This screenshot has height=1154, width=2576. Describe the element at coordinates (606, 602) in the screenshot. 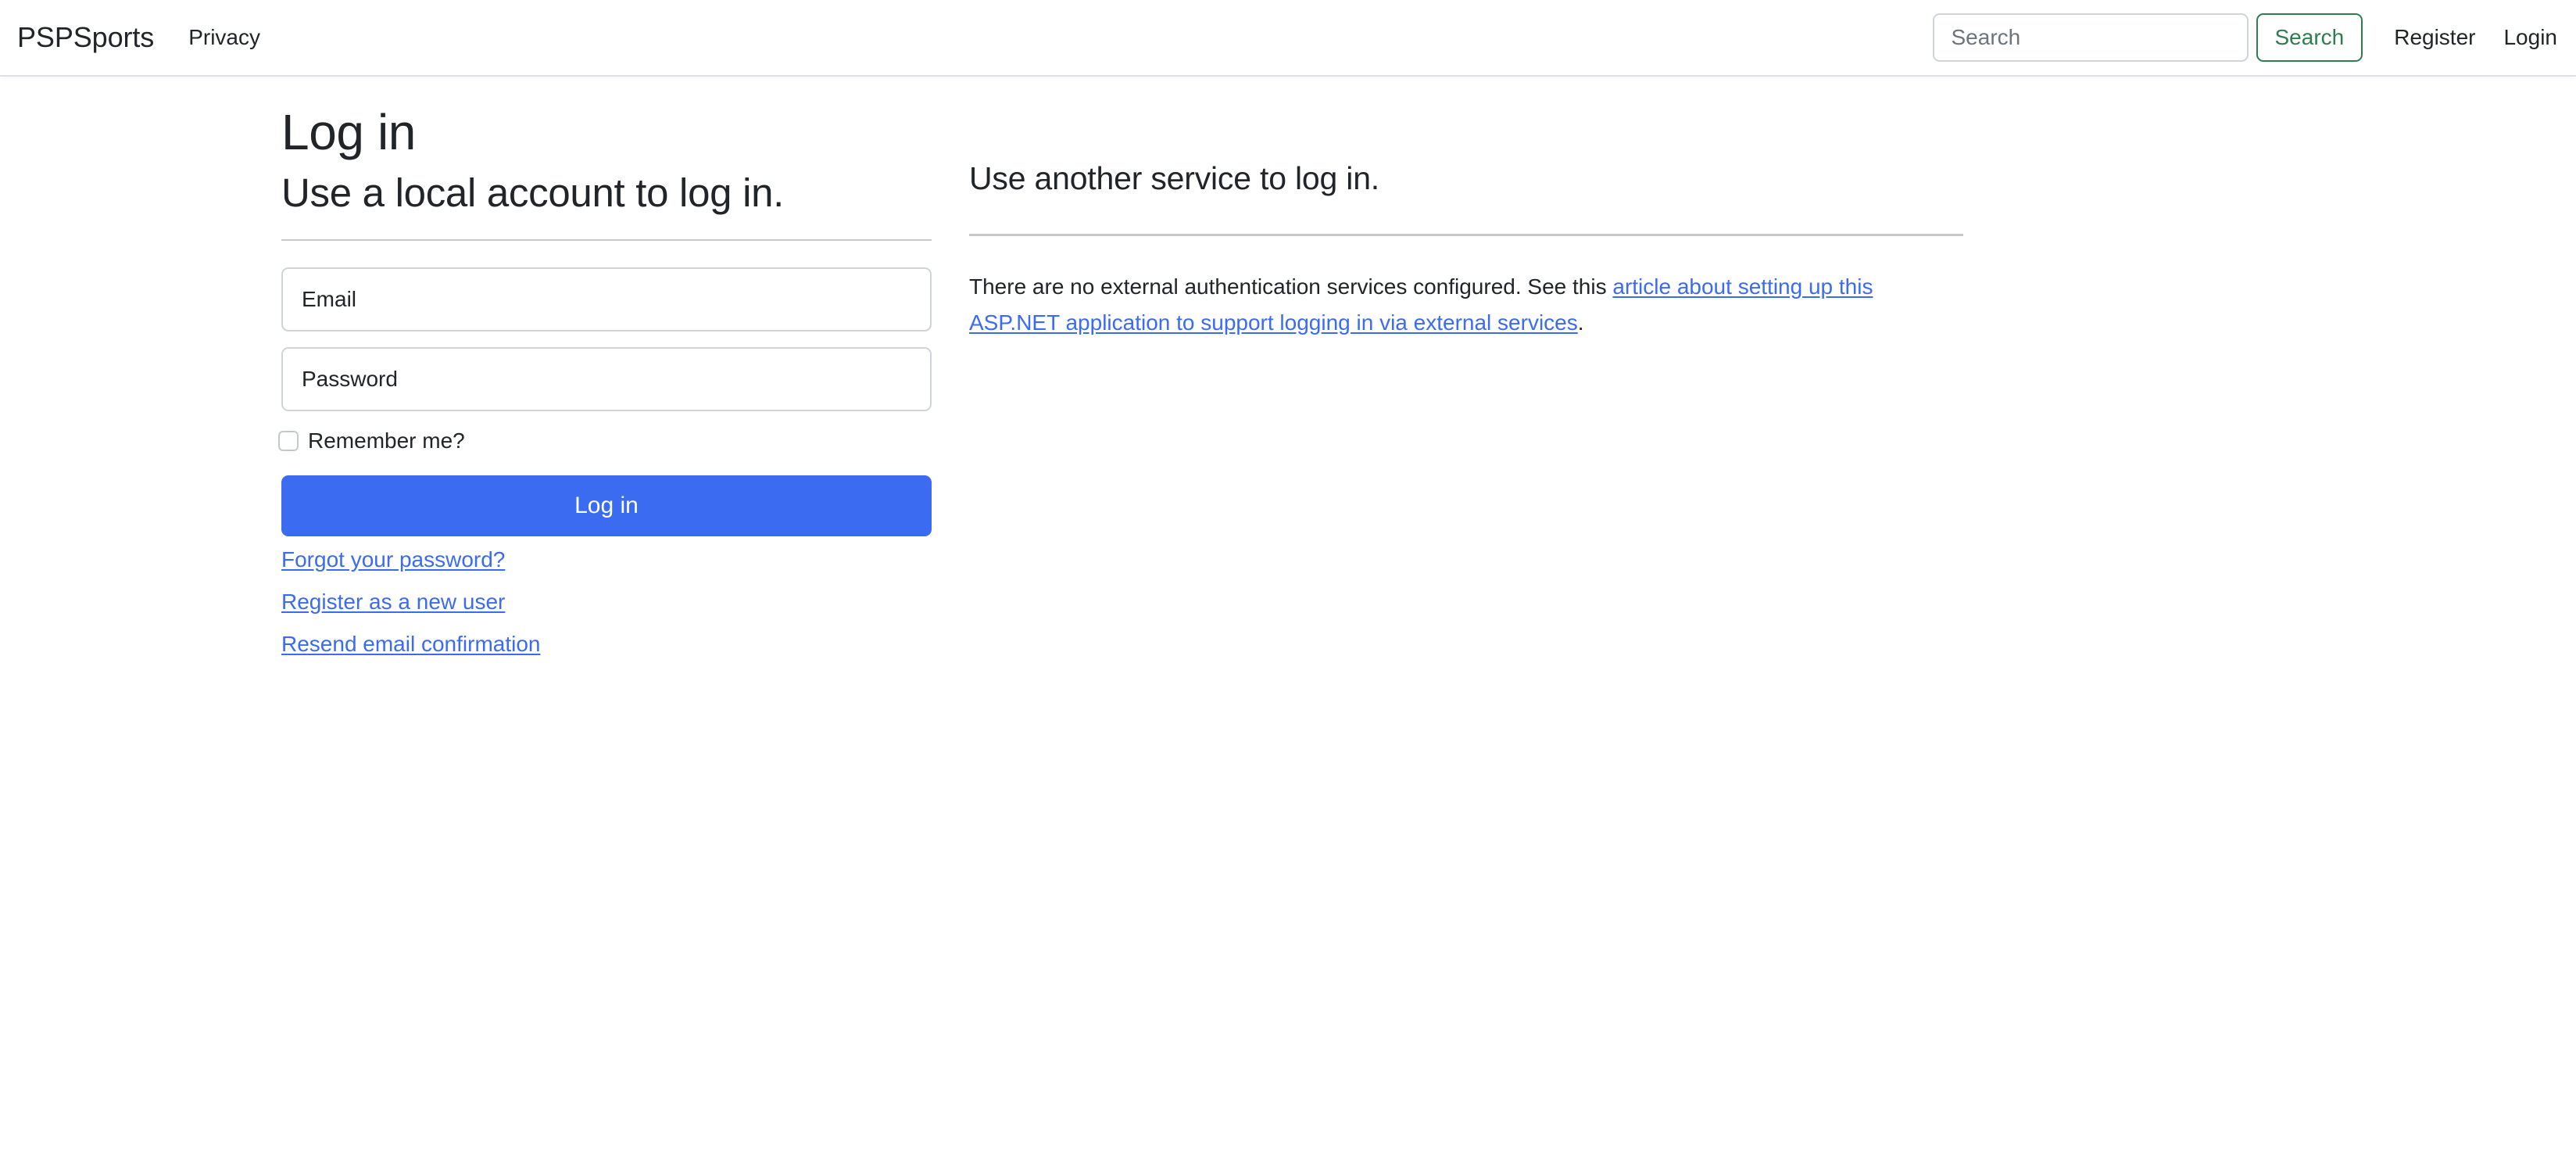

I see `register-new-user-block: Register as a new user` at that location.